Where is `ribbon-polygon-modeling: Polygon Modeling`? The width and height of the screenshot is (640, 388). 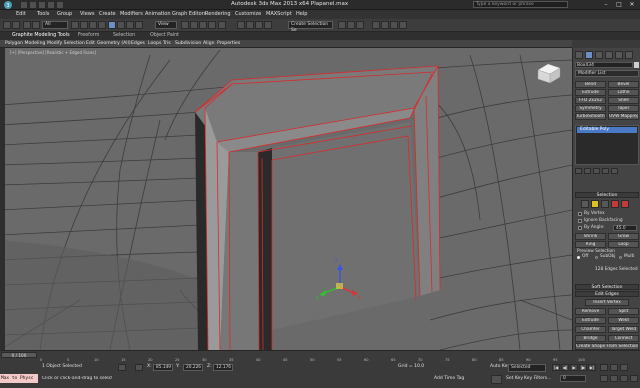
ribbon-polygon-modeling: Polygon Modeling is located at coordinates (25, 43).